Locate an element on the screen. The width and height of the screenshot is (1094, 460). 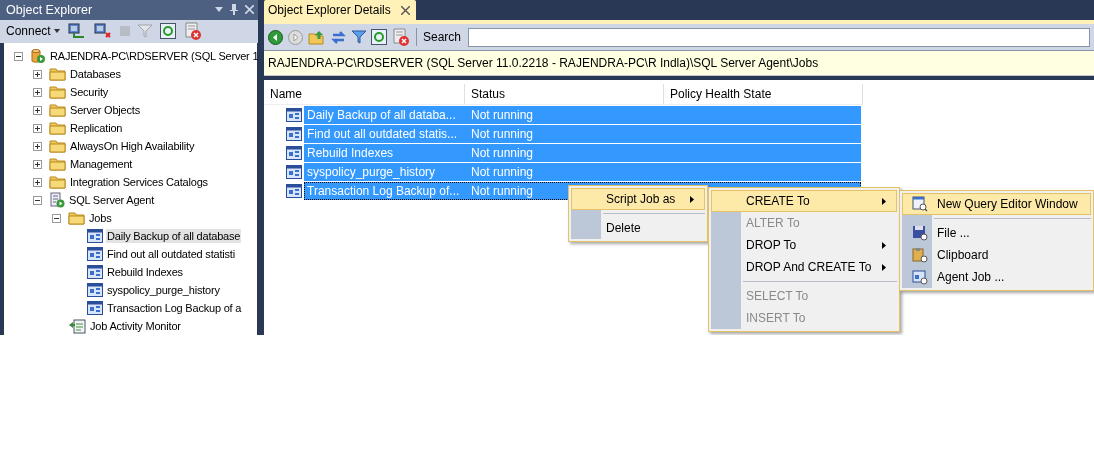
tree-item: Find out all outdated statisti is located at coordinates (171, 254).